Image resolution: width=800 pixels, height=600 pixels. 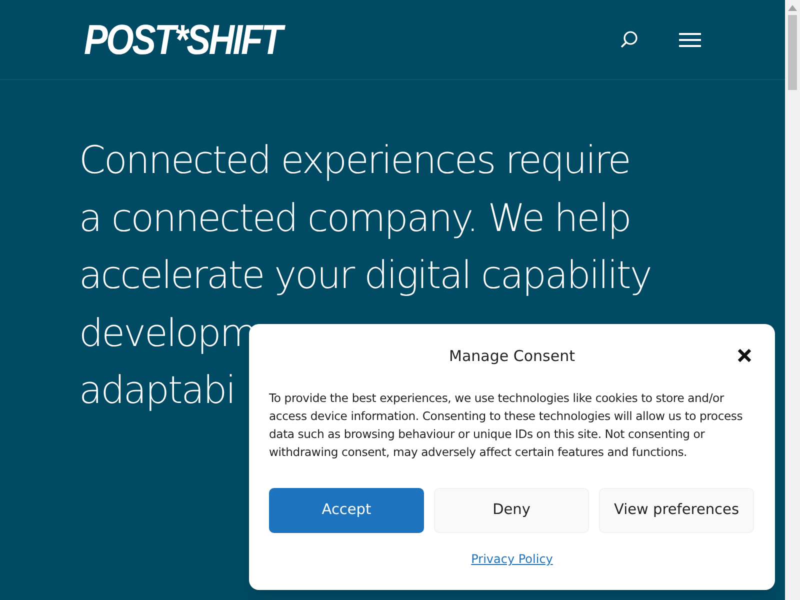 I want to click on close-icon, so click(x=744, y=355).